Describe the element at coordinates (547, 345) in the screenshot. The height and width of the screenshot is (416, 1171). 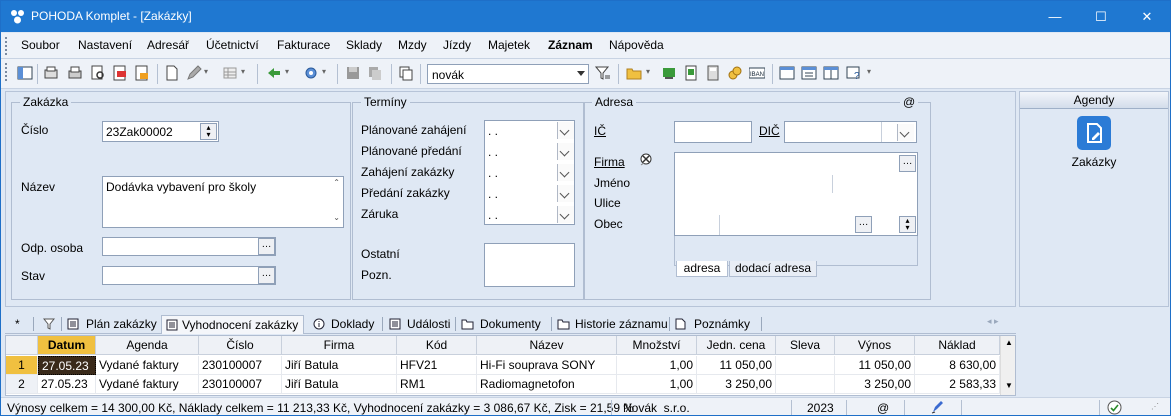
I see `col-nazev: Název` at that location.